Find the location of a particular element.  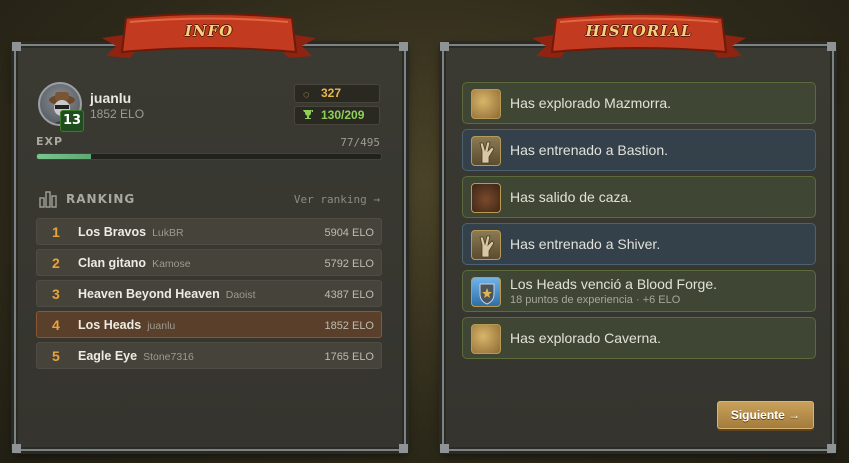

clan-leader: Kamose is located at coordinates (171, 264).